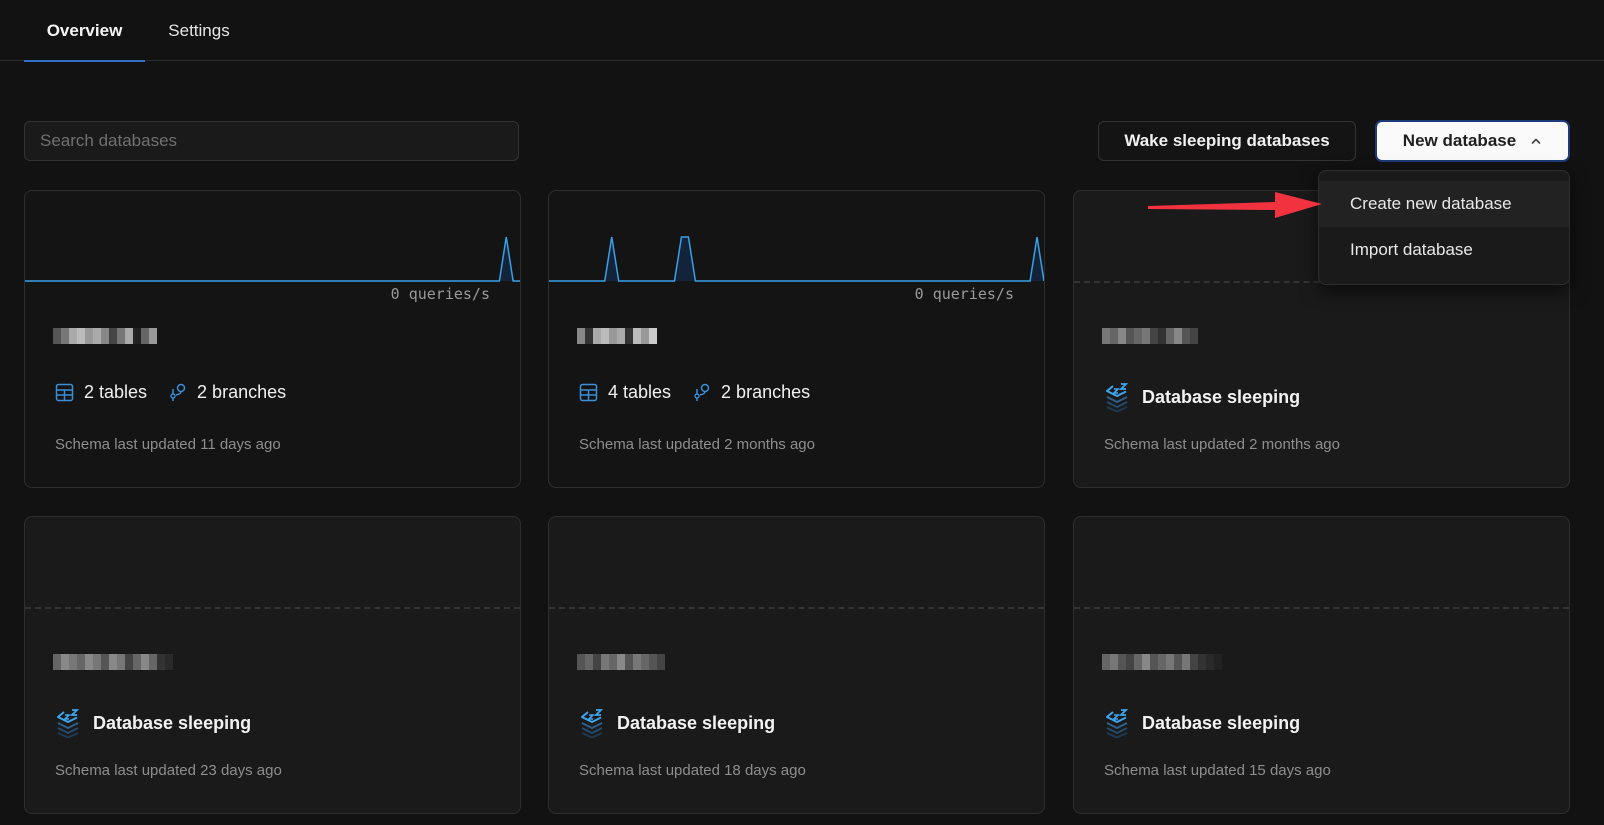 Image resolution: width=1604 pixels, height=825 pixels. Describe the element at coordinates (1227, 141) in the screenshot. I see `wake-sleeping-databases-button: Wake sleeping databases` at that location.